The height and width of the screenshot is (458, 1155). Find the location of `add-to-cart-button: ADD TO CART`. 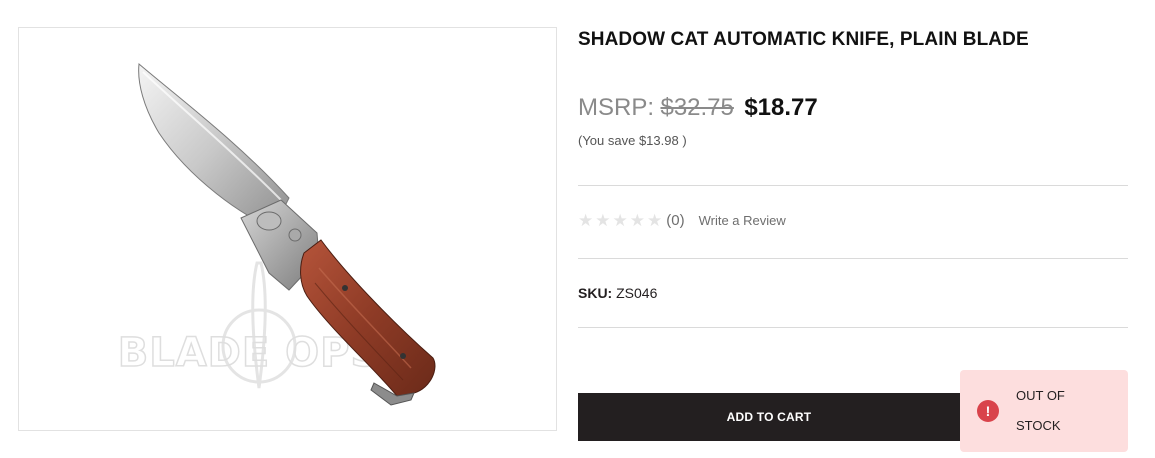

add-to-cart-button: ADD TO CART is located at coordinates (769, 417).